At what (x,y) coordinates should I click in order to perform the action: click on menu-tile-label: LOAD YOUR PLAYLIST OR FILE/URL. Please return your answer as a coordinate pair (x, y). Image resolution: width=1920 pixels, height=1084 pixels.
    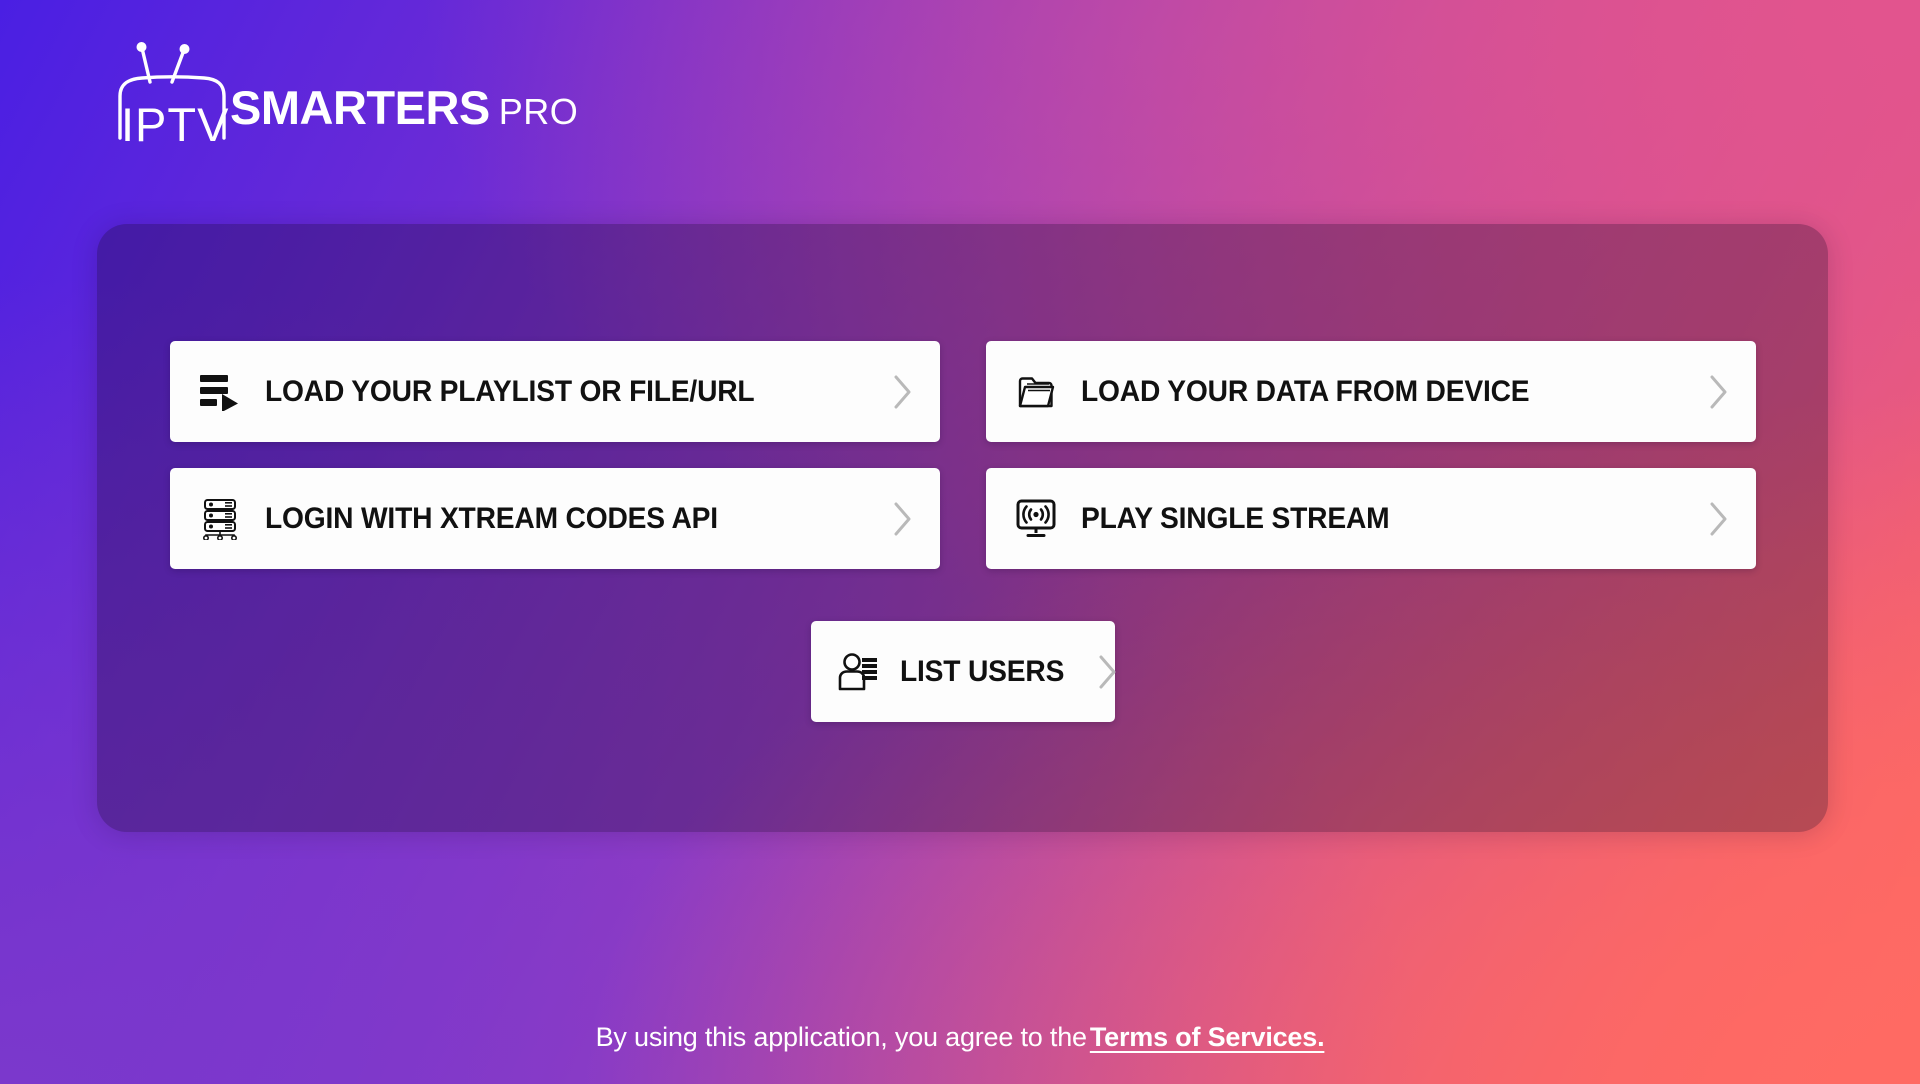
    Looking at the image, I should click on (510, 391).